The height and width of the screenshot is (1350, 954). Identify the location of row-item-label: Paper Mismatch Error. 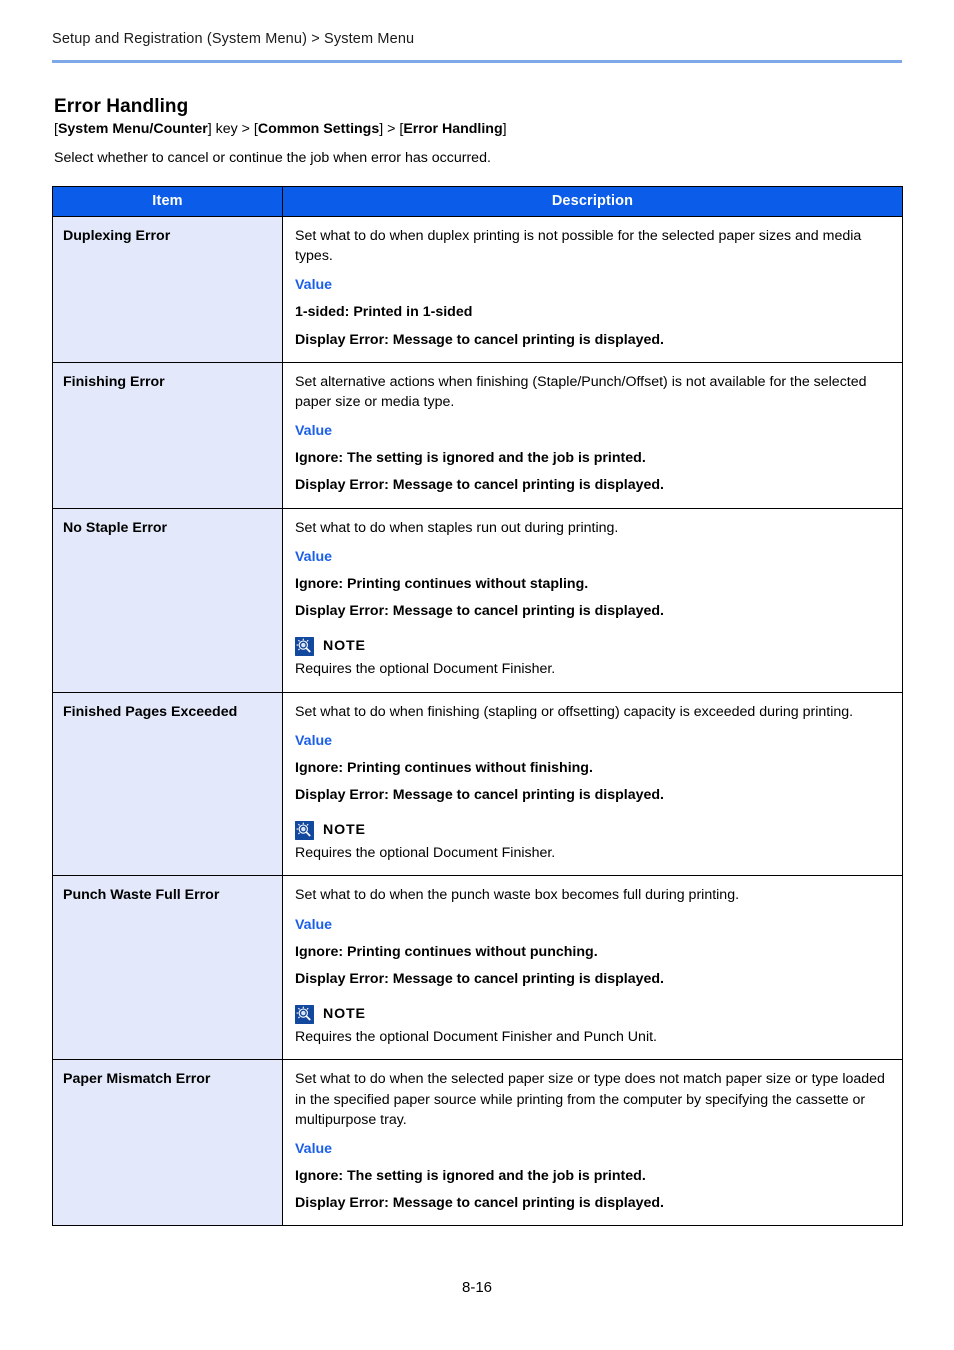
(167, 1143).